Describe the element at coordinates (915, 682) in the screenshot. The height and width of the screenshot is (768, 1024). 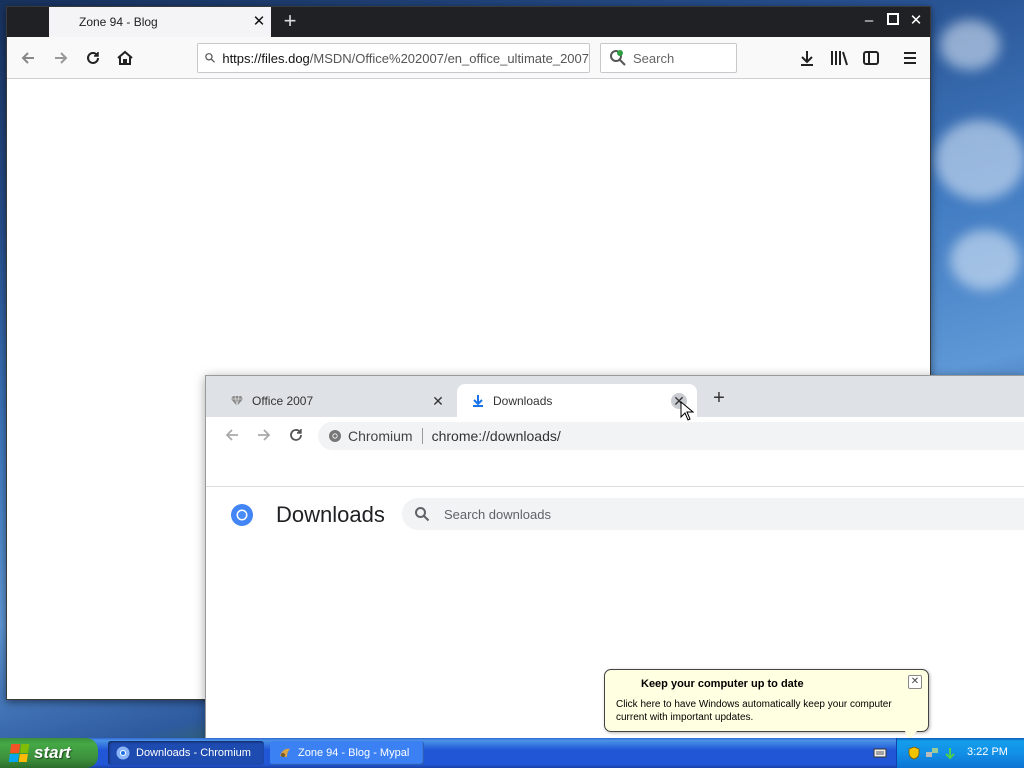
I see `close-notification-button: ✕` at that location.